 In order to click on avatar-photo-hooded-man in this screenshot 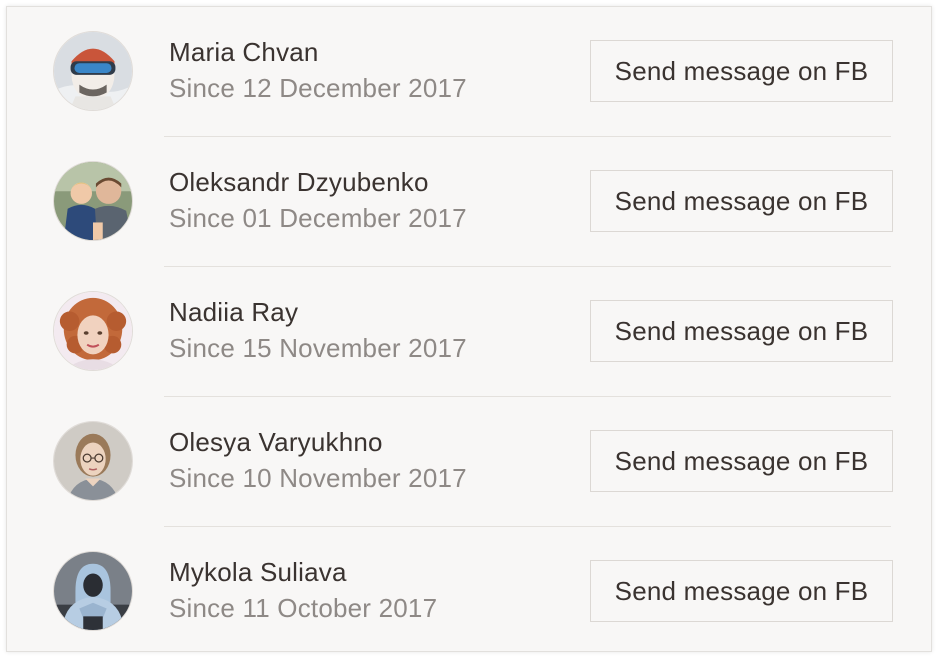, I will do `click(93, 591)`.